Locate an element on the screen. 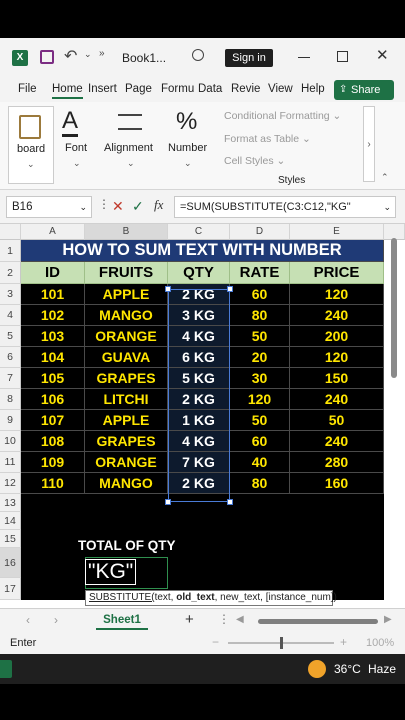 This screenshot has width=405, height=720. column-header-b: B is located at coordinates (126, 232).